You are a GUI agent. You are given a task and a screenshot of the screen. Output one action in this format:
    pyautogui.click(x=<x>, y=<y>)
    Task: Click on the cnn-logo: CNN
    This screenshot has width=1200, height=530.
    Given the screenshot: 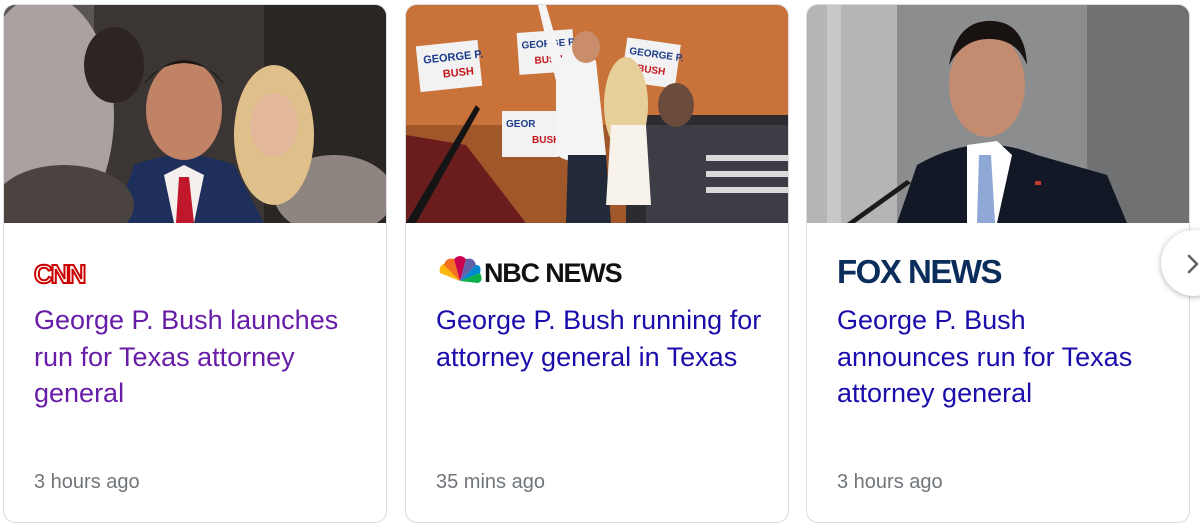 What is the action you would take?
    pyautogui.click(x=61, y=271)
    